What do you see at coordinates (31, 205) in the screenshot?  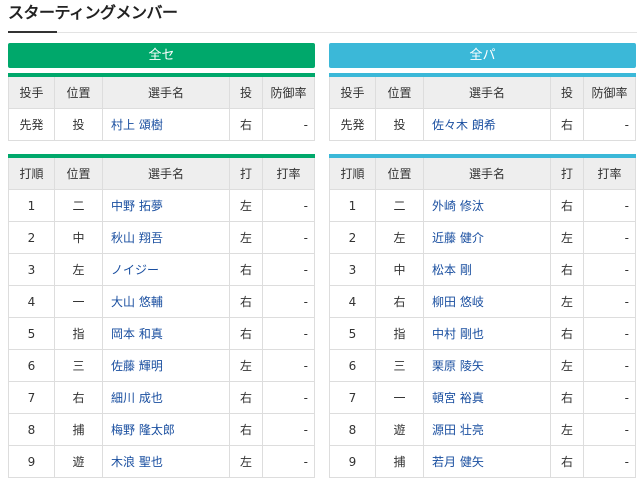 I see `batting-order: 1` at bounding box center [31, 205].